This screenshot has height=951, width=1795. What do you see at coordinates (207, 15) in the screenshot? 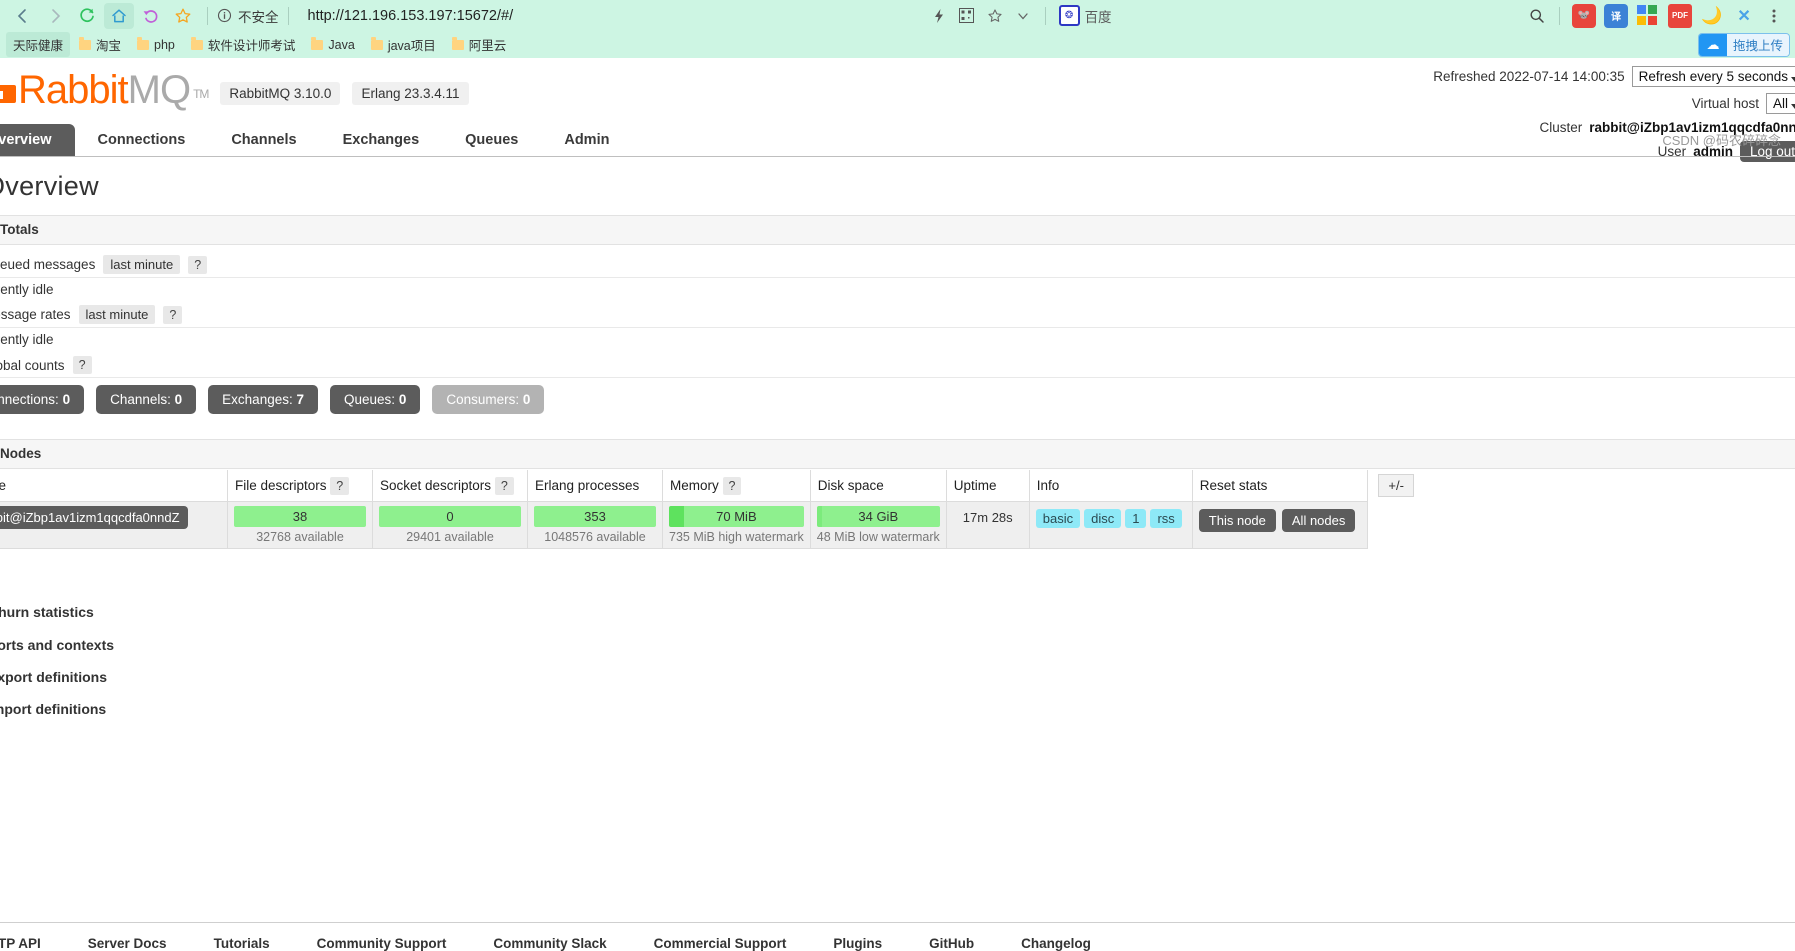
I see `toolbar-divider` at bounding box center [207, 15].